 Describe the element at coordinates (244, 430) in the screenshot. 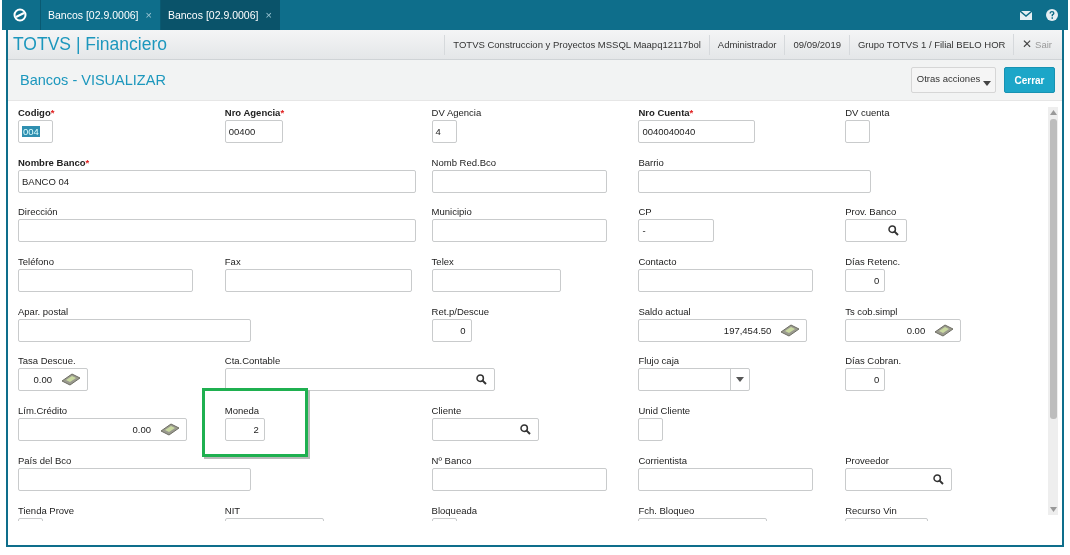

I see `input-field: 2` at that location.